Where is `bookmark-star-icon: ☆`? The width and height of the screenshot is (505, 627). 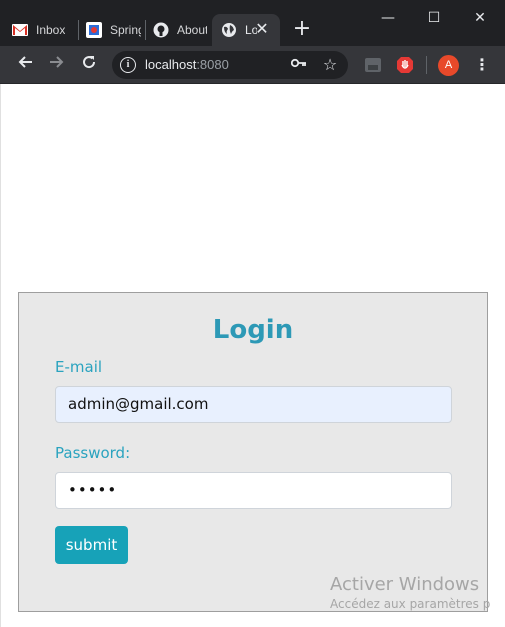
bookmark-star-icon: ☆ is located at coordinates (330, 65).